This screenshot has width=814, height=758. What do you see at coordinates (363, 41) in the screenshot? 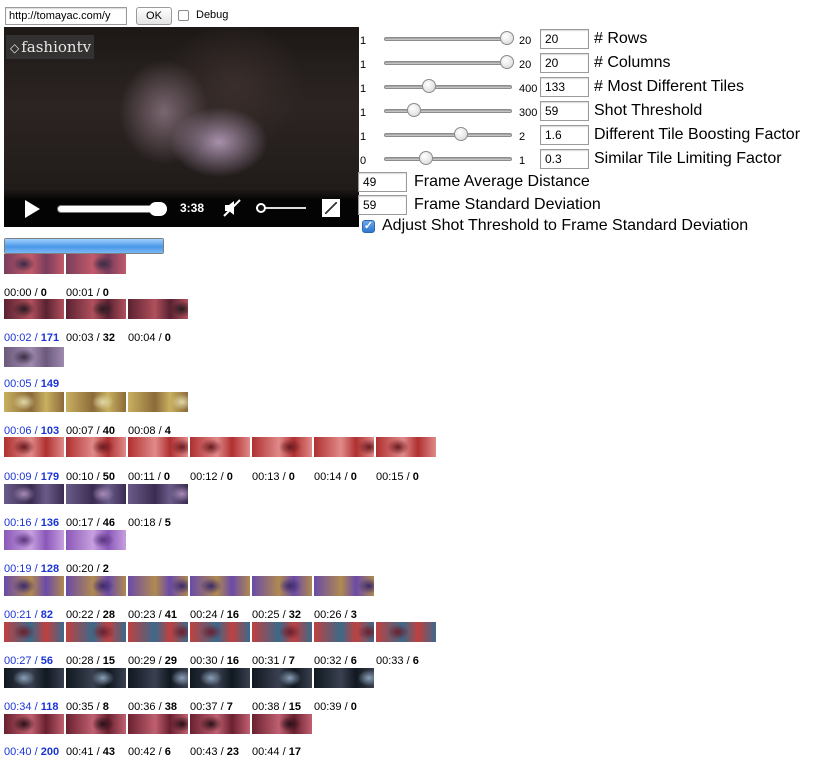
I see `slider-min-label: 1` at bounding box center [363, 41].